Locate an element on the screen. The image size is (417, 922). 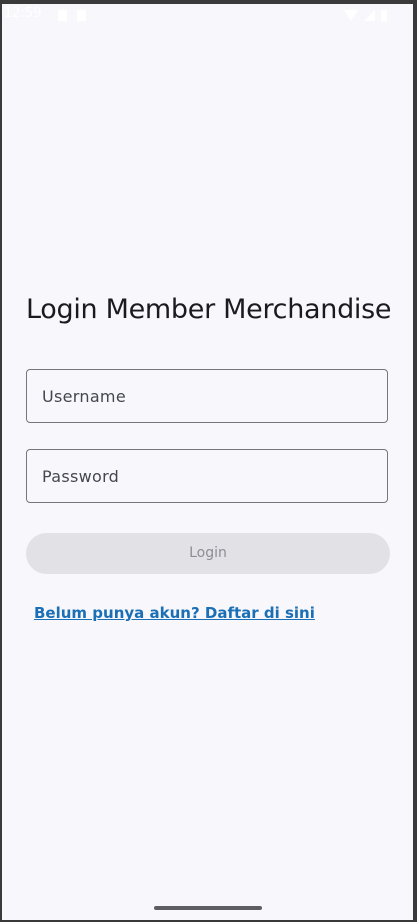
status-system-icons is located at coordinates (365, 15).